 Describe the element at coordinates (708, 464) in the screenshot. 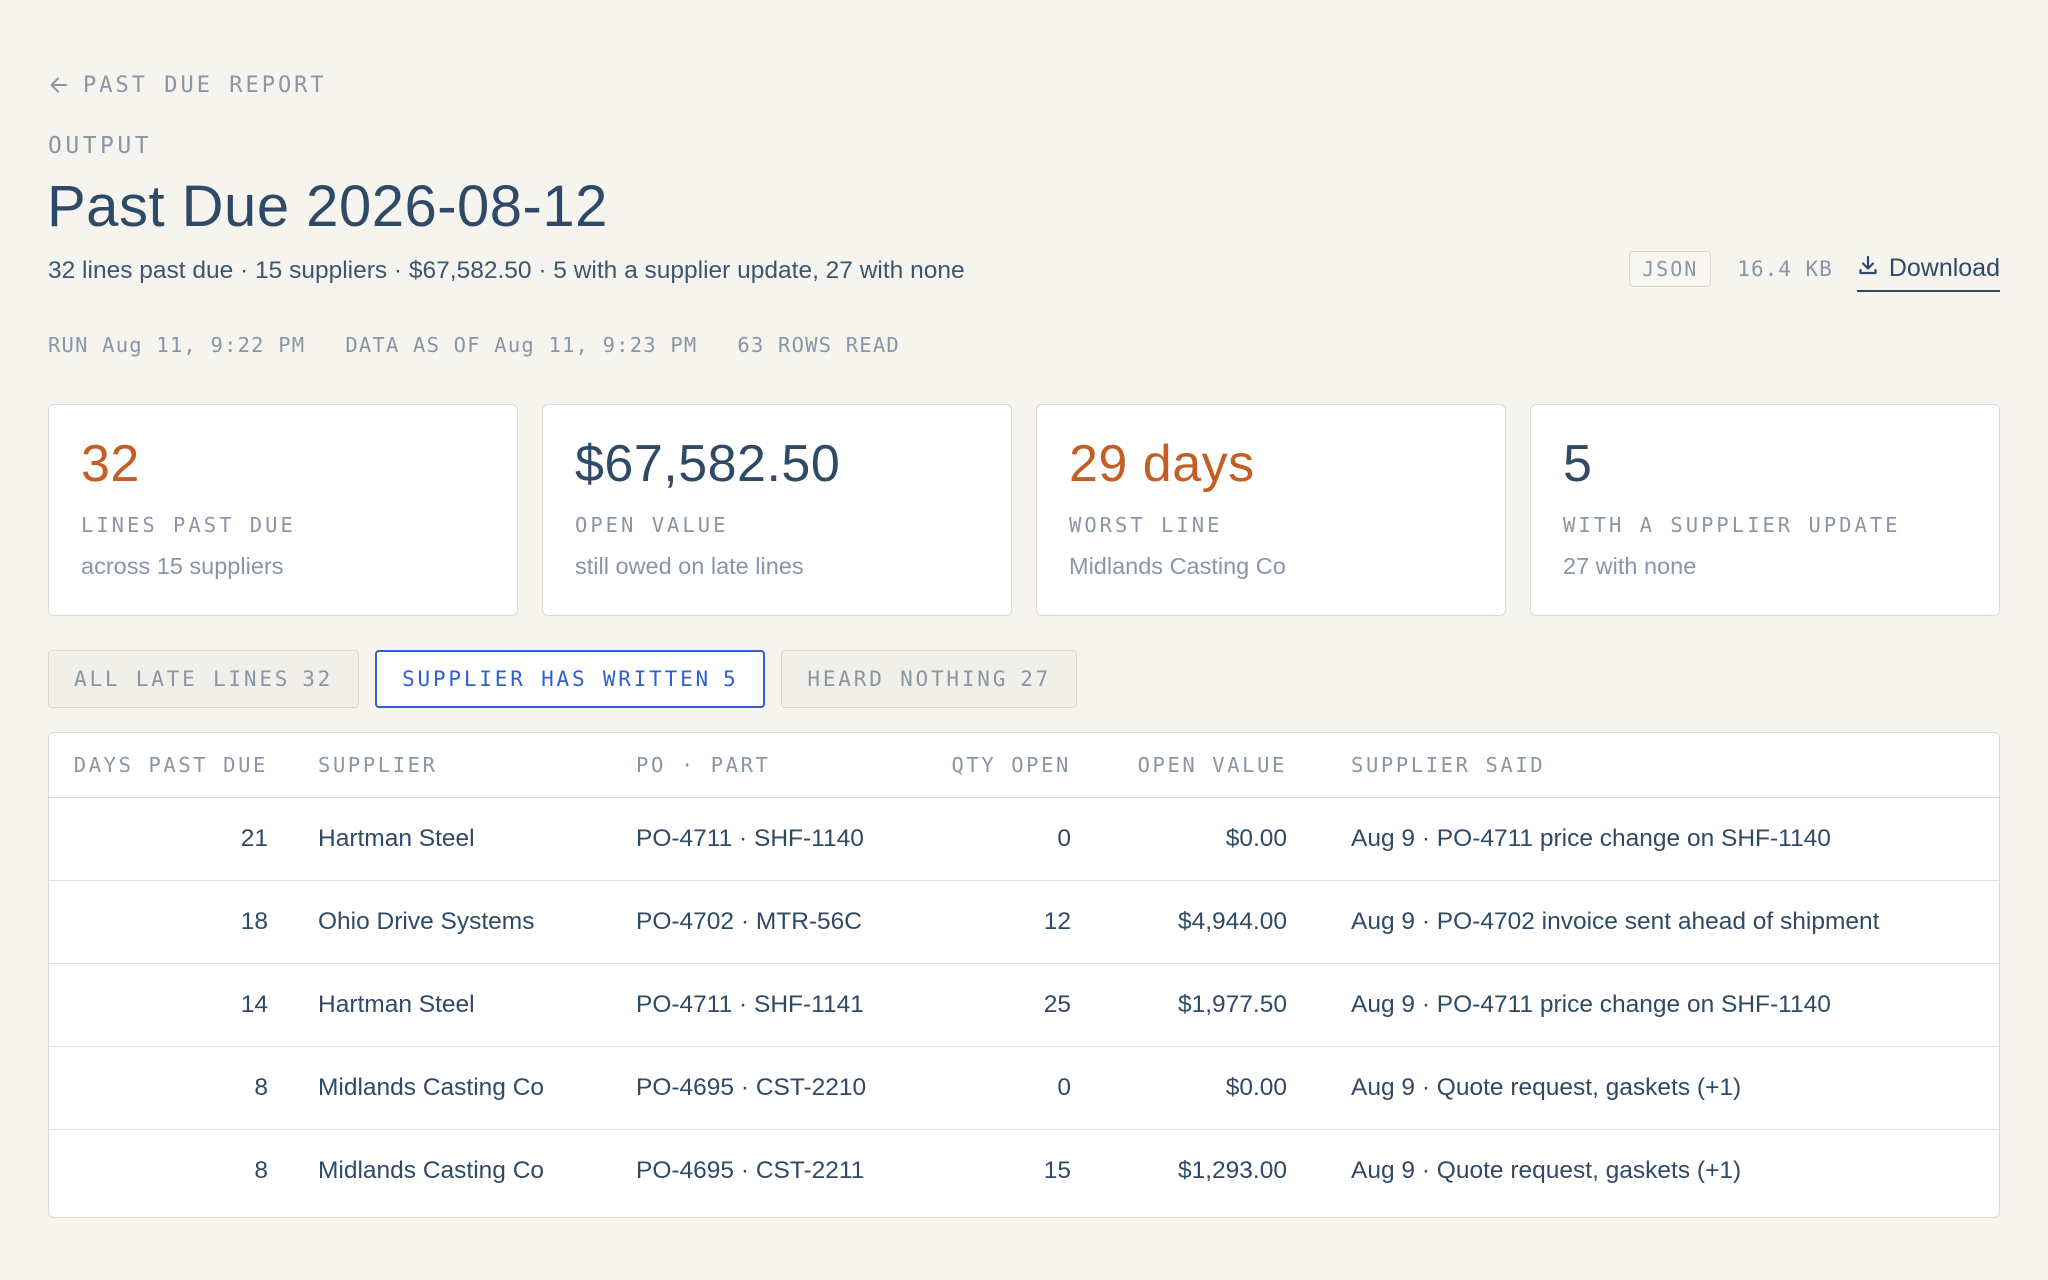

I see `stat-value: $67,582.50` at that location.